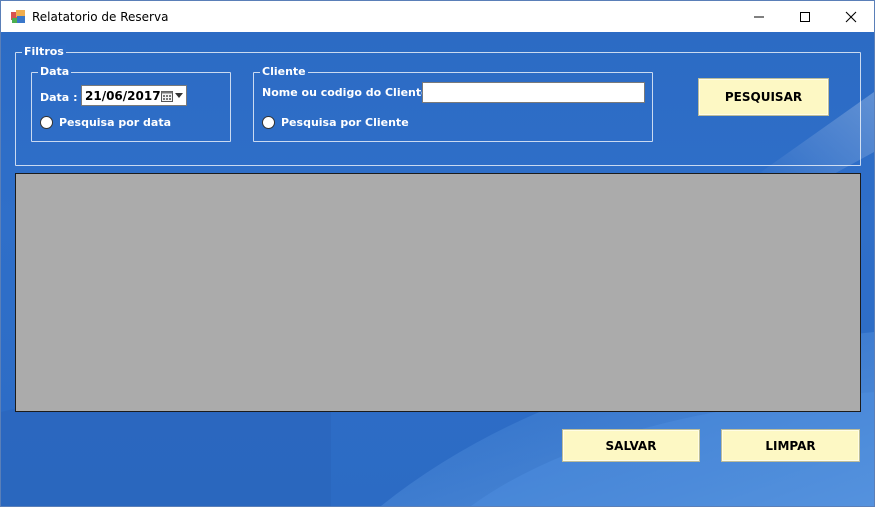  I want to click on minimize-button, so click(759, 16).